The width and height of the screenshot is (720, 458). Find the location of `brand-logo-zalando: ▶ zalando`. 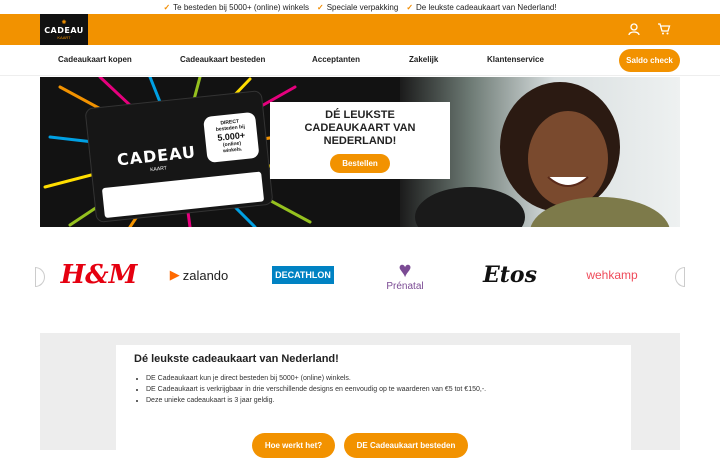

brand-logo-zalando: ▶ zalando is located at coordinates (199, 275).